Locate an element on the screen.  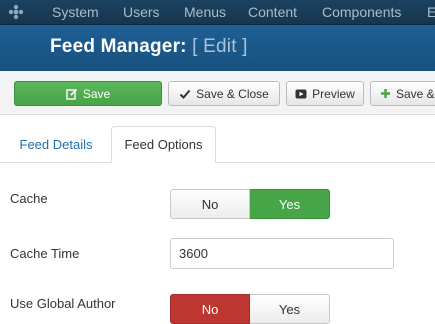
menu-users: Users is located at coordinates (141, 12).